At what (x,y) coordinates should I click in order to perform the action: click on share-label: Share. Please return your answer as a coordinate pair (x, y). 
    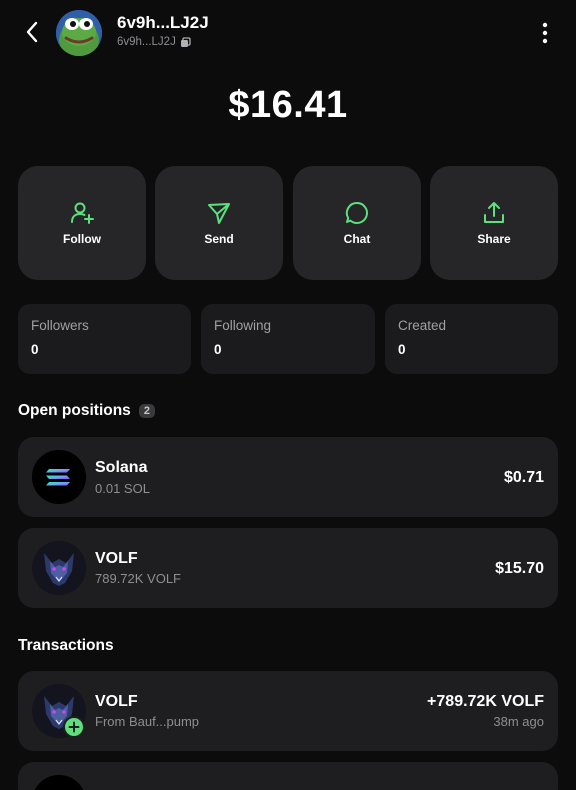
    Looking at the image, I should click on (494, 239).